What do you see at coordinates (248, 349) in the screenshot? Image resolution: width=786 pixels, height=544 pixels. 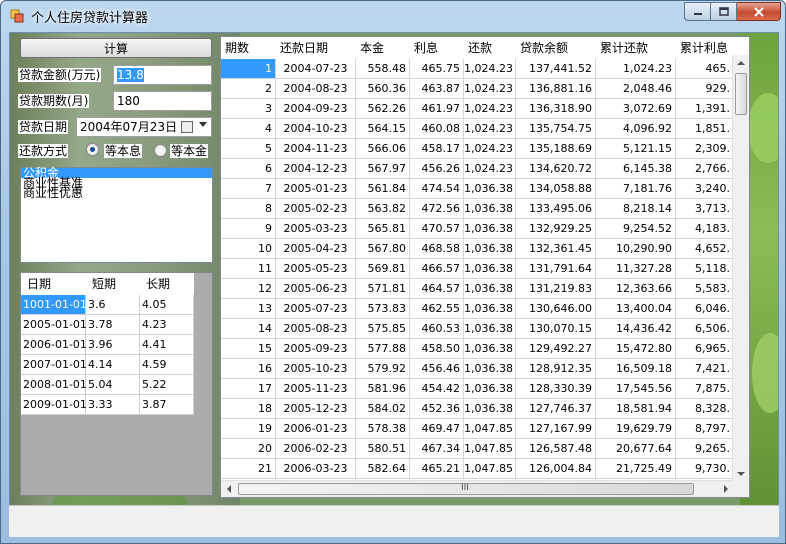 I see `table-cell: 15` at bounding box center [248, 349].